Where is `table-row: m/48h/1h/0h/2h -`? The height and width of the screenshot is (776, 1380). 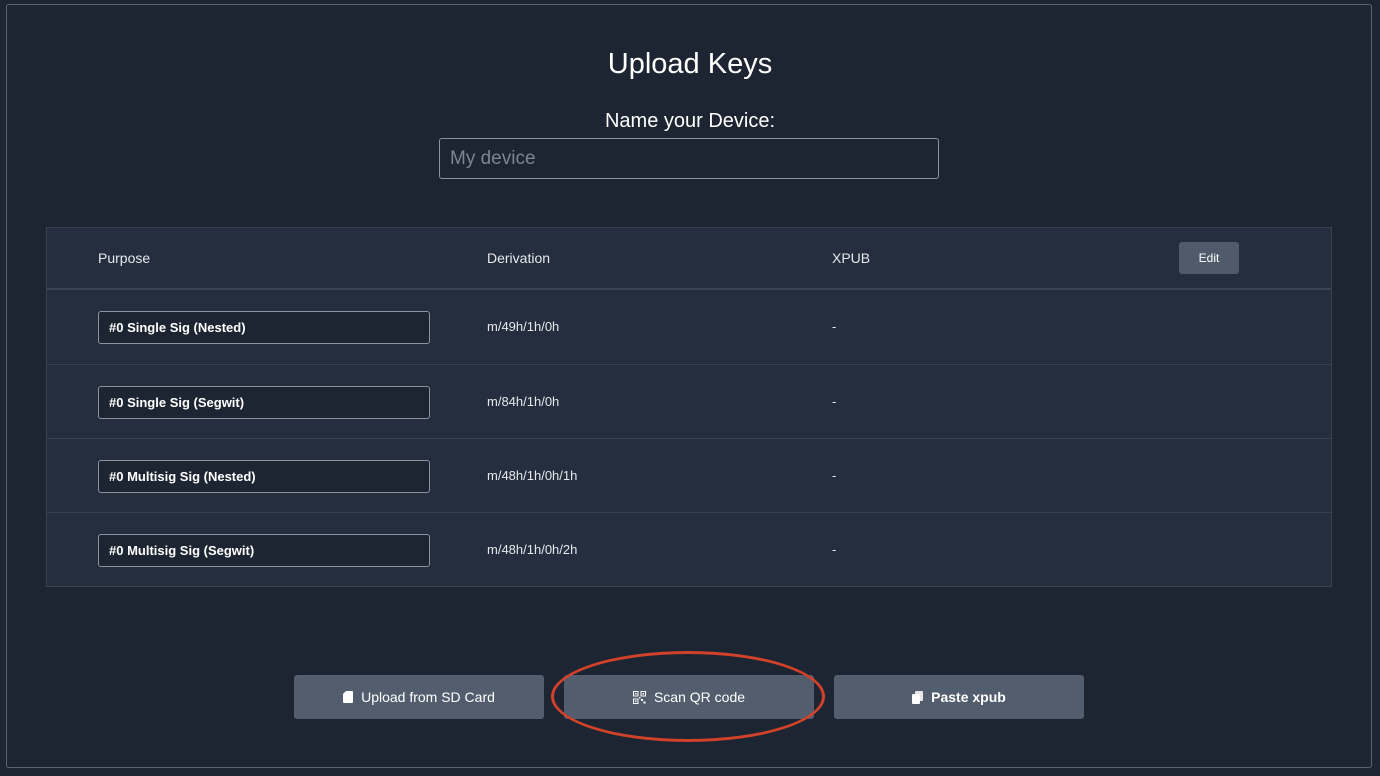
table-row: m/48h/1h/0h/2h - is located at coordinates (689, 549).